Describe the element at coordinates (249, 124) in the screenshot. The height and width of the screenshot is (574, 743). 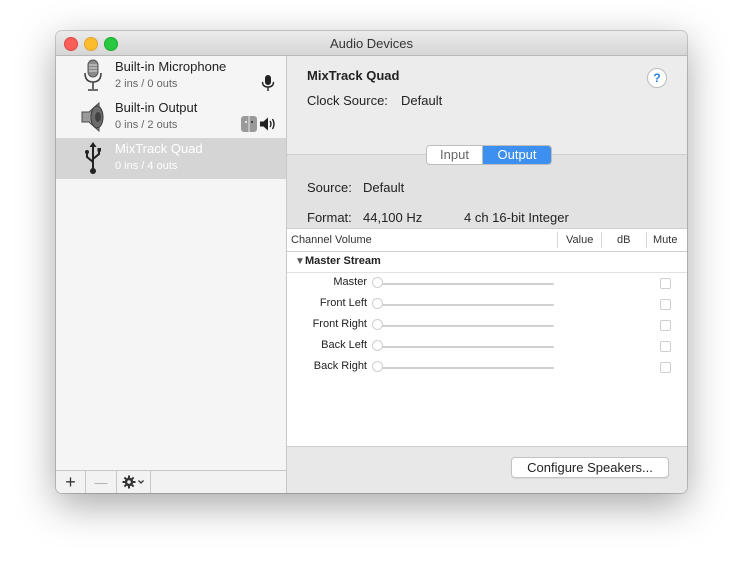
I see `system-sound-finder-icon` at that location.